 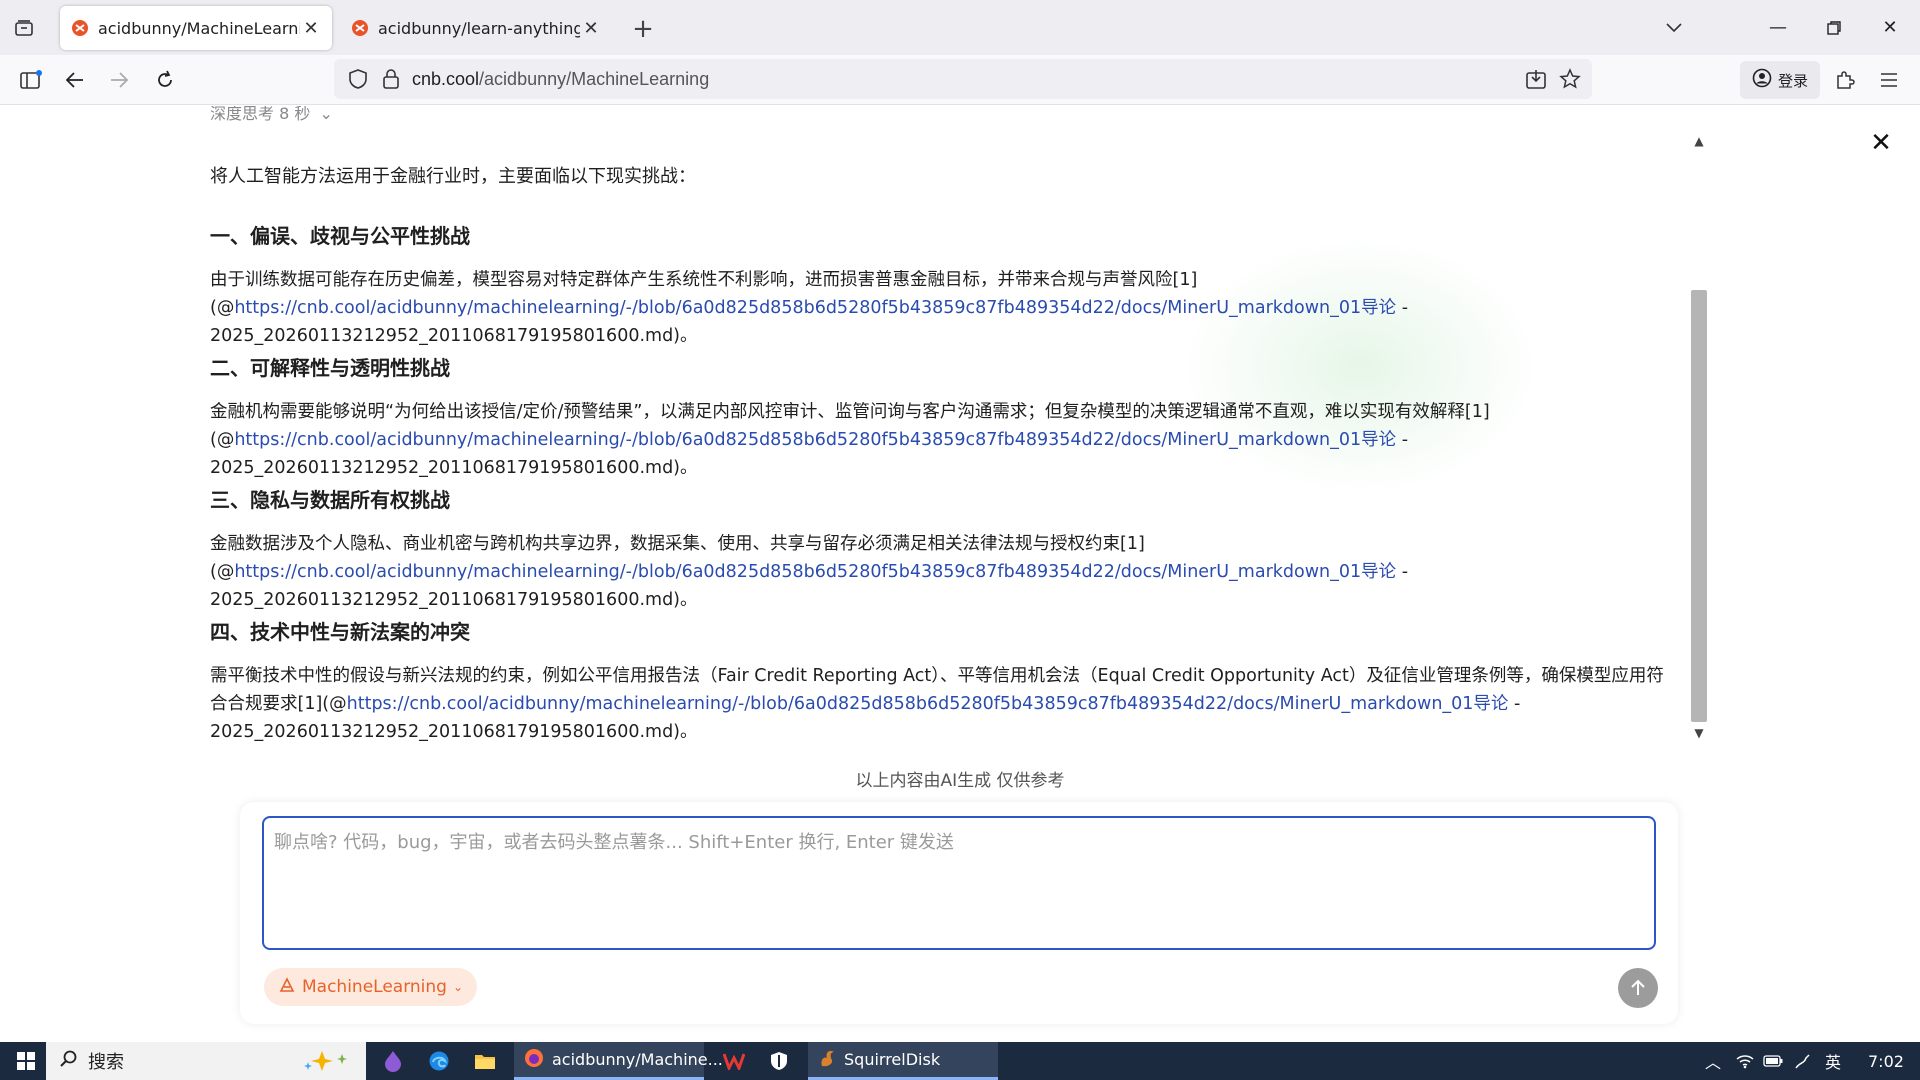 I want to click on app-icon, so click(x=393, y=1061).